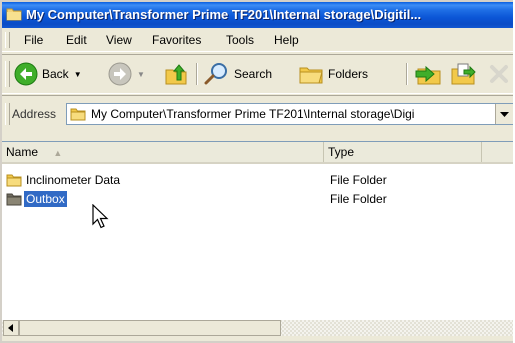 The height and width of the screenshot is (343, 515). What do you see at coordinates (73, 180) in the screenshot?
I see `list-item-name: Inclinometer Data` at bounding box center [73, 180].